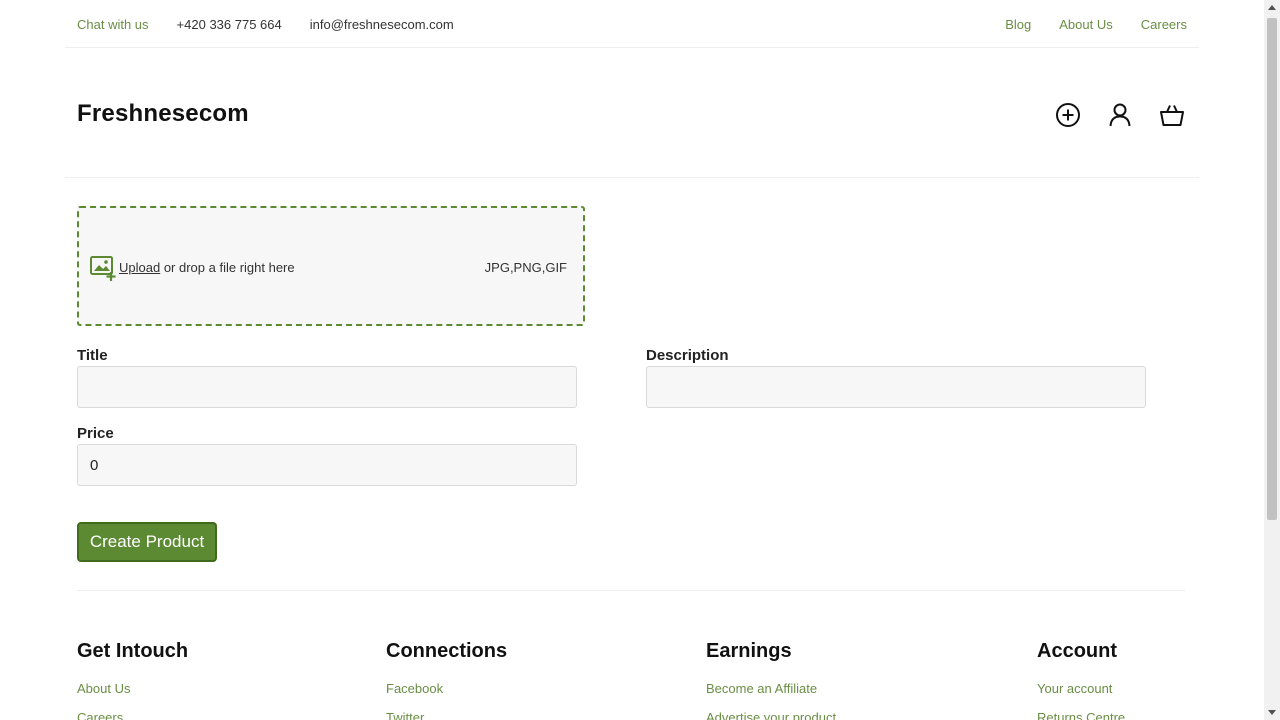  What do you see at coordinates (896, 387) in the screenshot?
I see `description-input` at bounding box center [896, 387].